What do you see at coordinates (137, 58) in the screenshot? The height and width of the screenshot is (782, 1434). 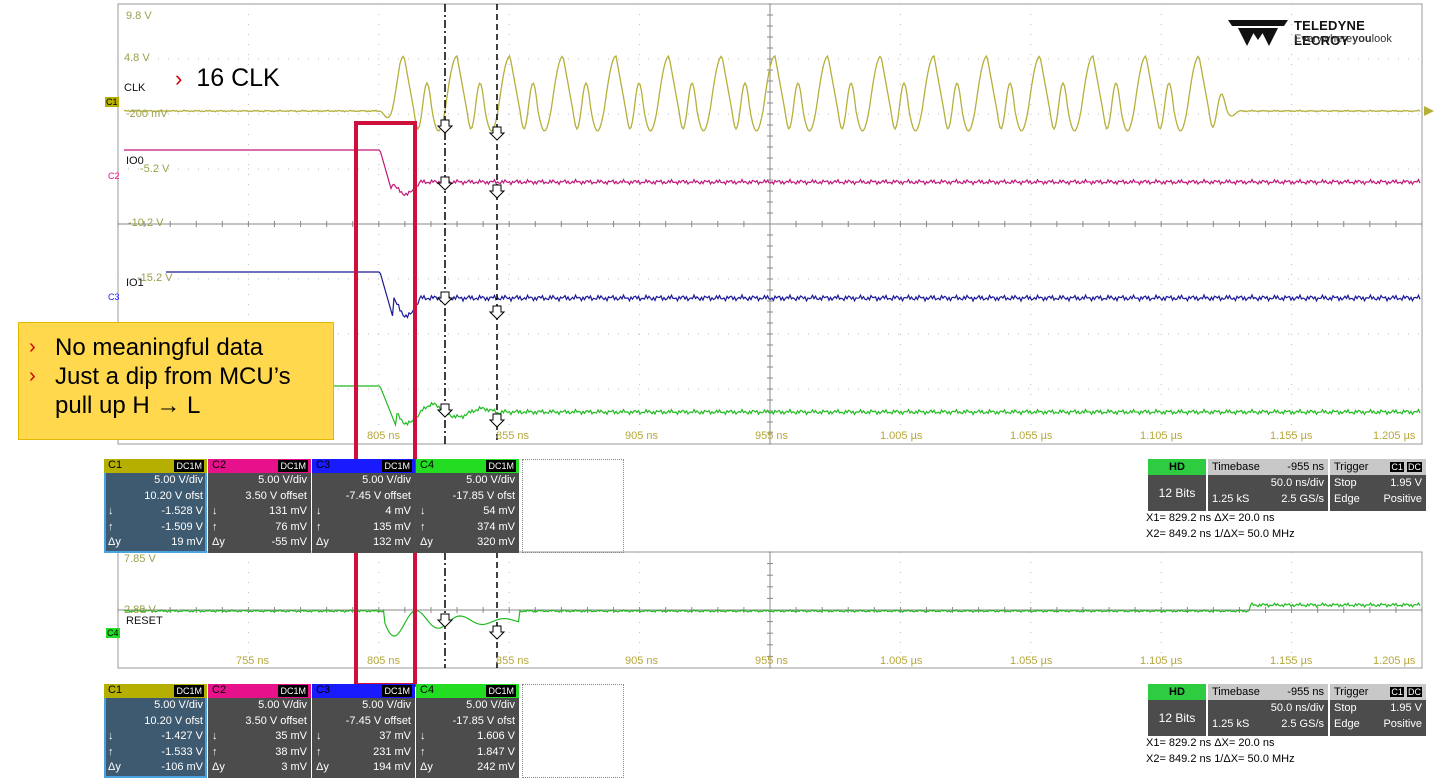 I see `volt-label: 4.8 V` at bounding box center [137, 58].